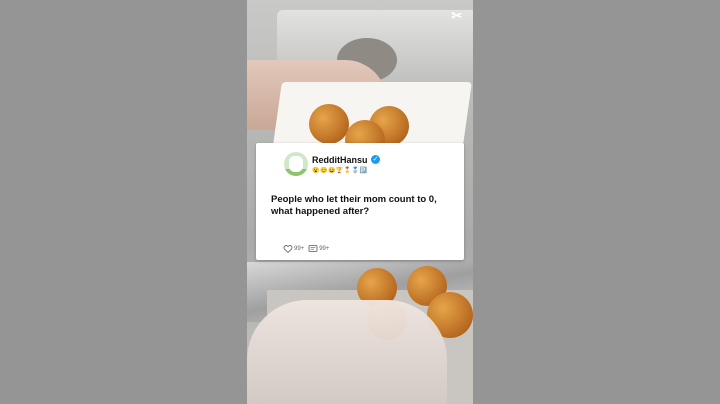  I want to click on avatar, so click(296, 164).